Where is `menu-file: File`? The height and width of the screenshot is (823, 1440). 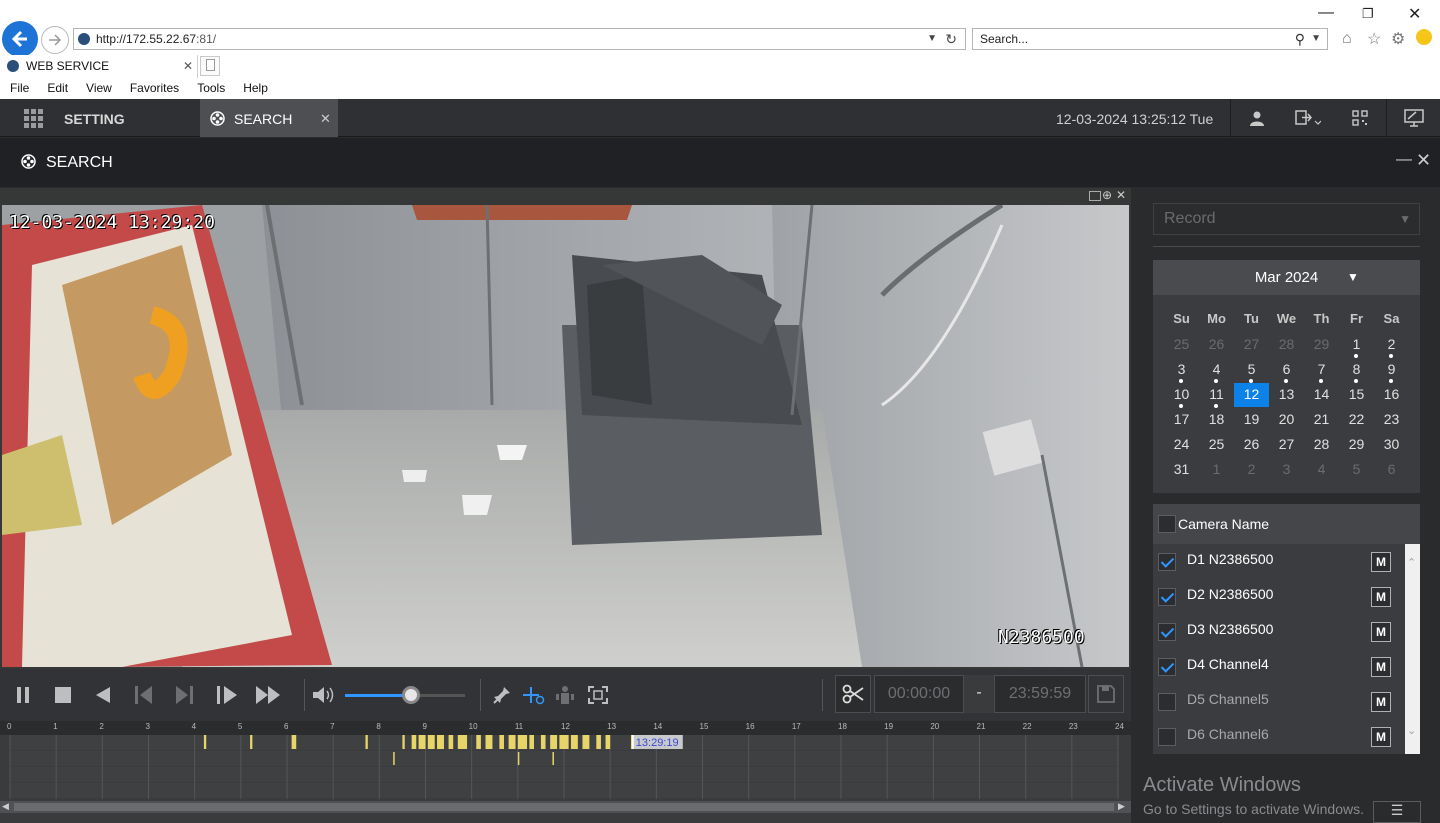 menu-file: File is located at coordinates (18, 89).